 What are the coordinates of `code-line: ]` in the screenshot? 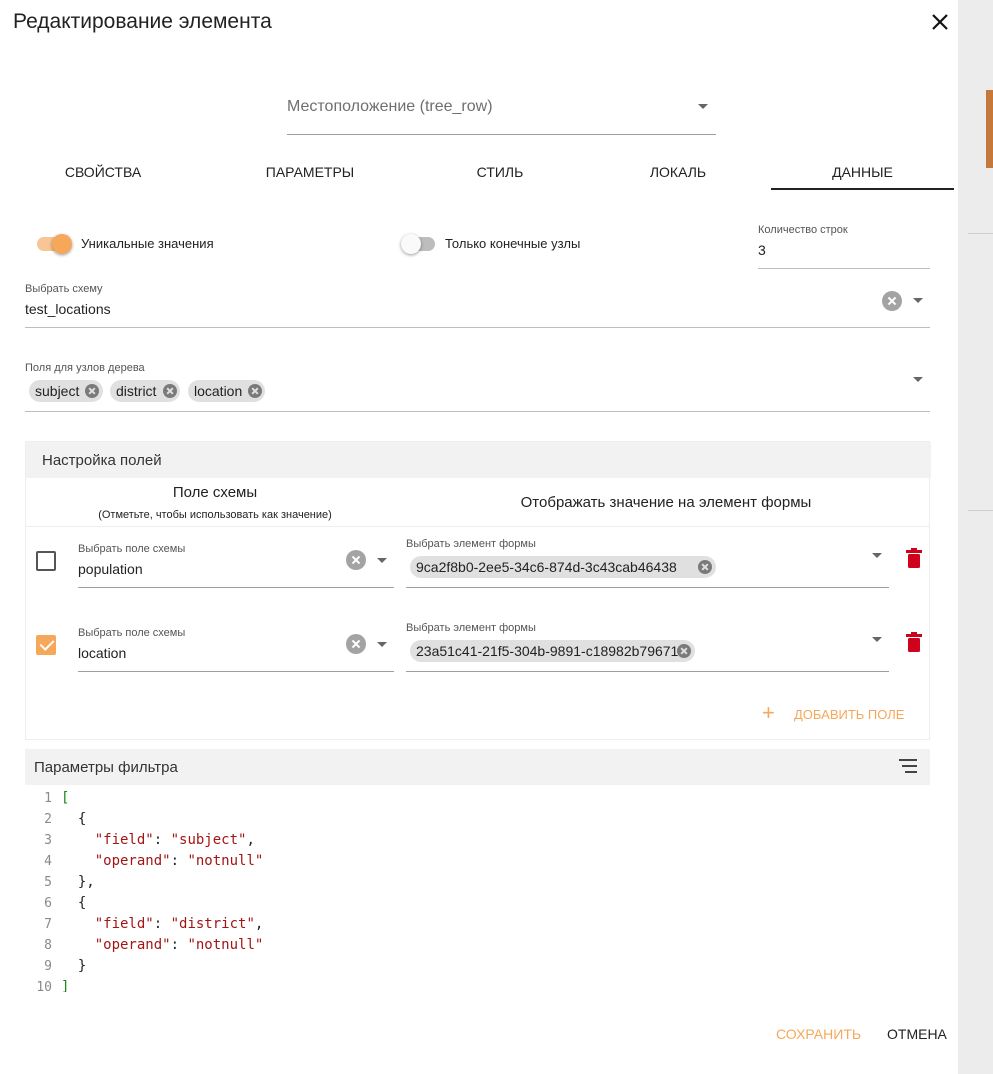 It's located at (65, 985).